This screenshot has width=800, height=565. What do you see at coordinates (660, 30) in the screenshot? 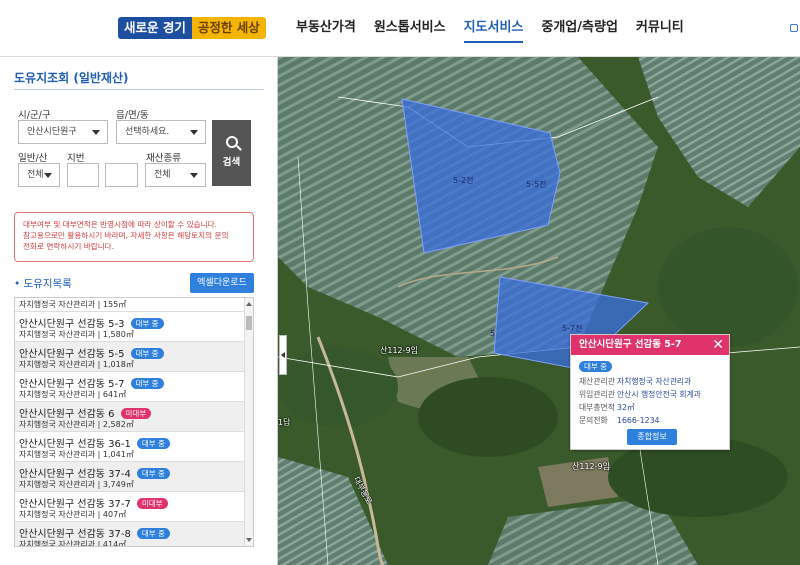
I see `nav-community: 커뮤니티` at bounding box center [660, 30].